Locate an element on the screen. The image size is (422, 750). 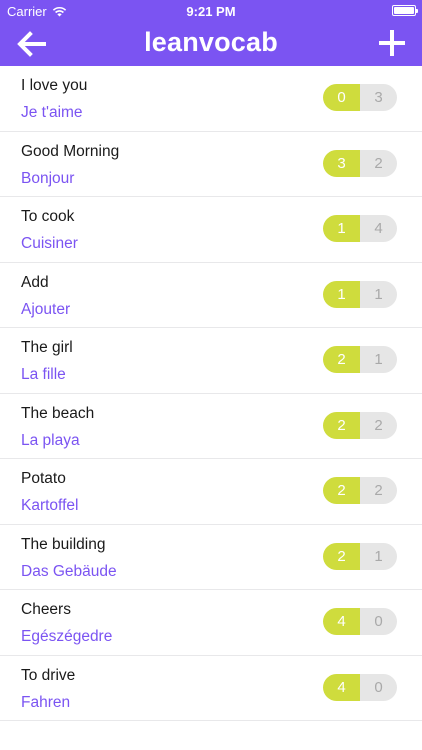
battery-icon is located at coordinates (405, 10).